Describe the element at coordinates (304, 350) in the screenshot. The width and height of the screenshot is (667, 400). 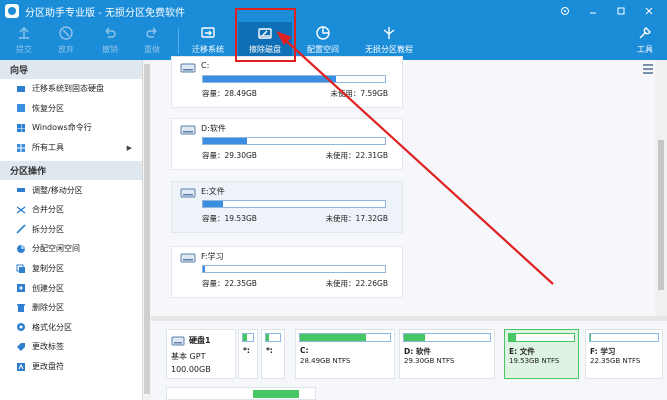
I see `part-name: C:` at that location.